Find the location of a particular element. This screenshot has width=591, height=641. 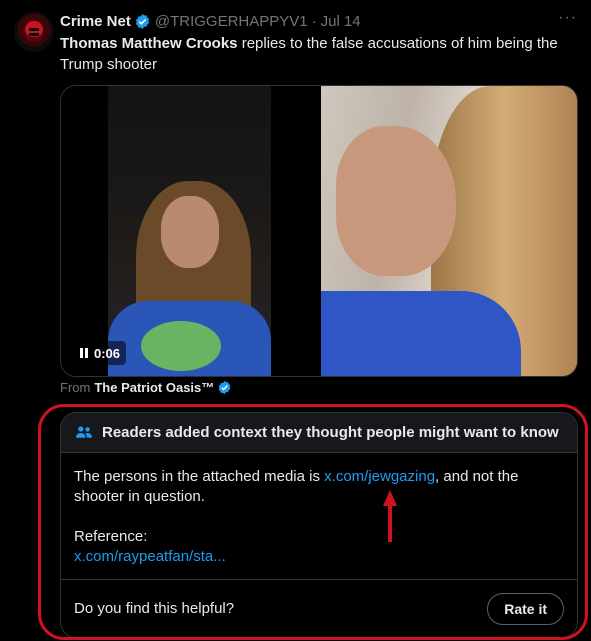

author-handle: @TRIGGERHAPPYV1 is located at coordinates (231, 21).